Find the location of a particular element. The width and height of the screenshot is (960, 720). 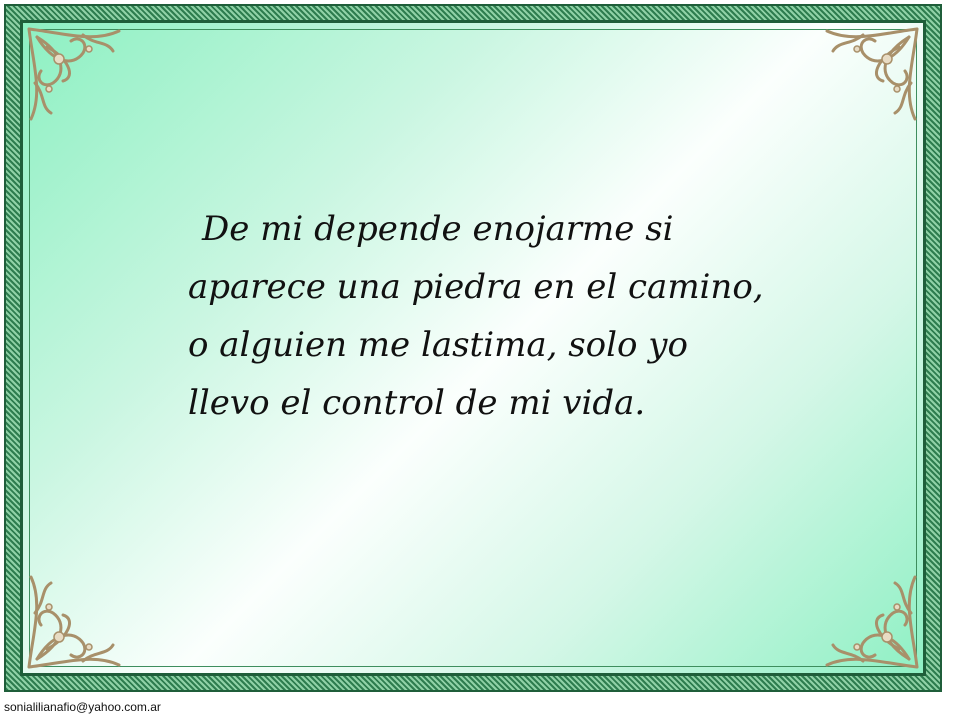

quote-line-2: aparece una piedra en el camino, is located at coordinates (476, 287).